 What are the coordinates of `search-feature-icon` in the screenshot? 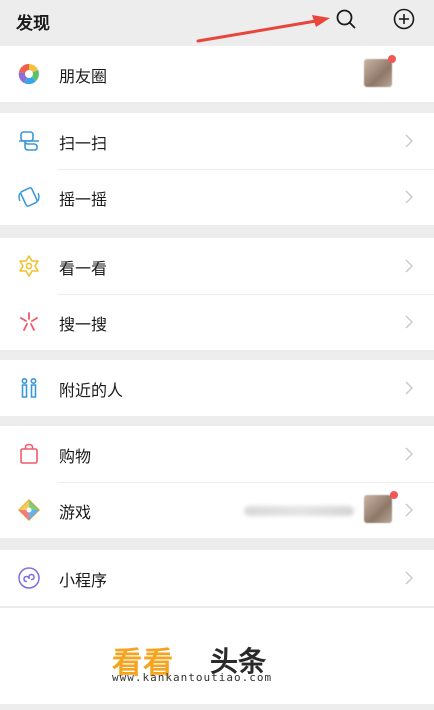 It's located at (29, 321).